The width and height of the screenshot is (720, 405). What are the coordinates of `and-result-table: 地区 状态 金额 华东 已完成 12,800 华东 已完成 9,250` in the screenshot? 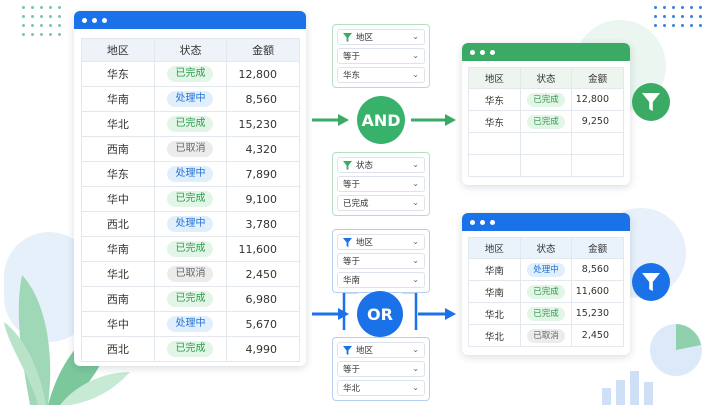 It's located at (546, 122).